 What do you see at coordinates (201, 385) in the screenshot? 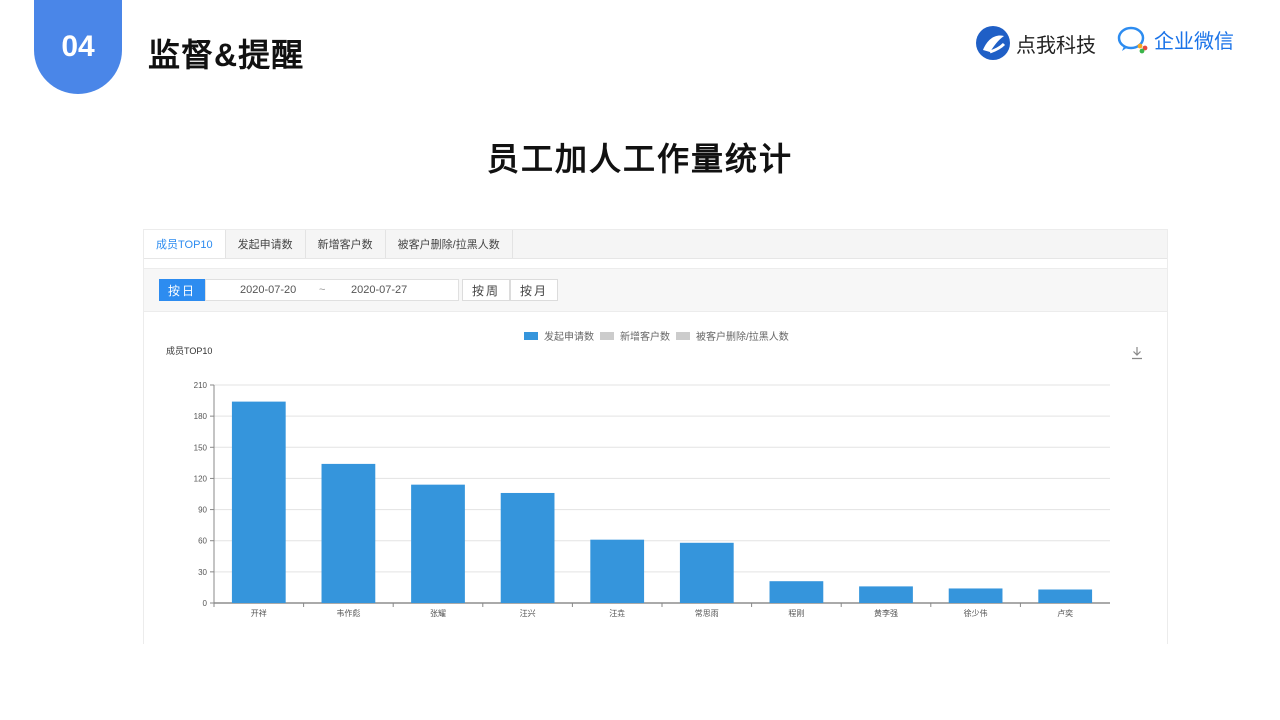
I see `y-tick-label: 210` at bounding box center [201, 385].